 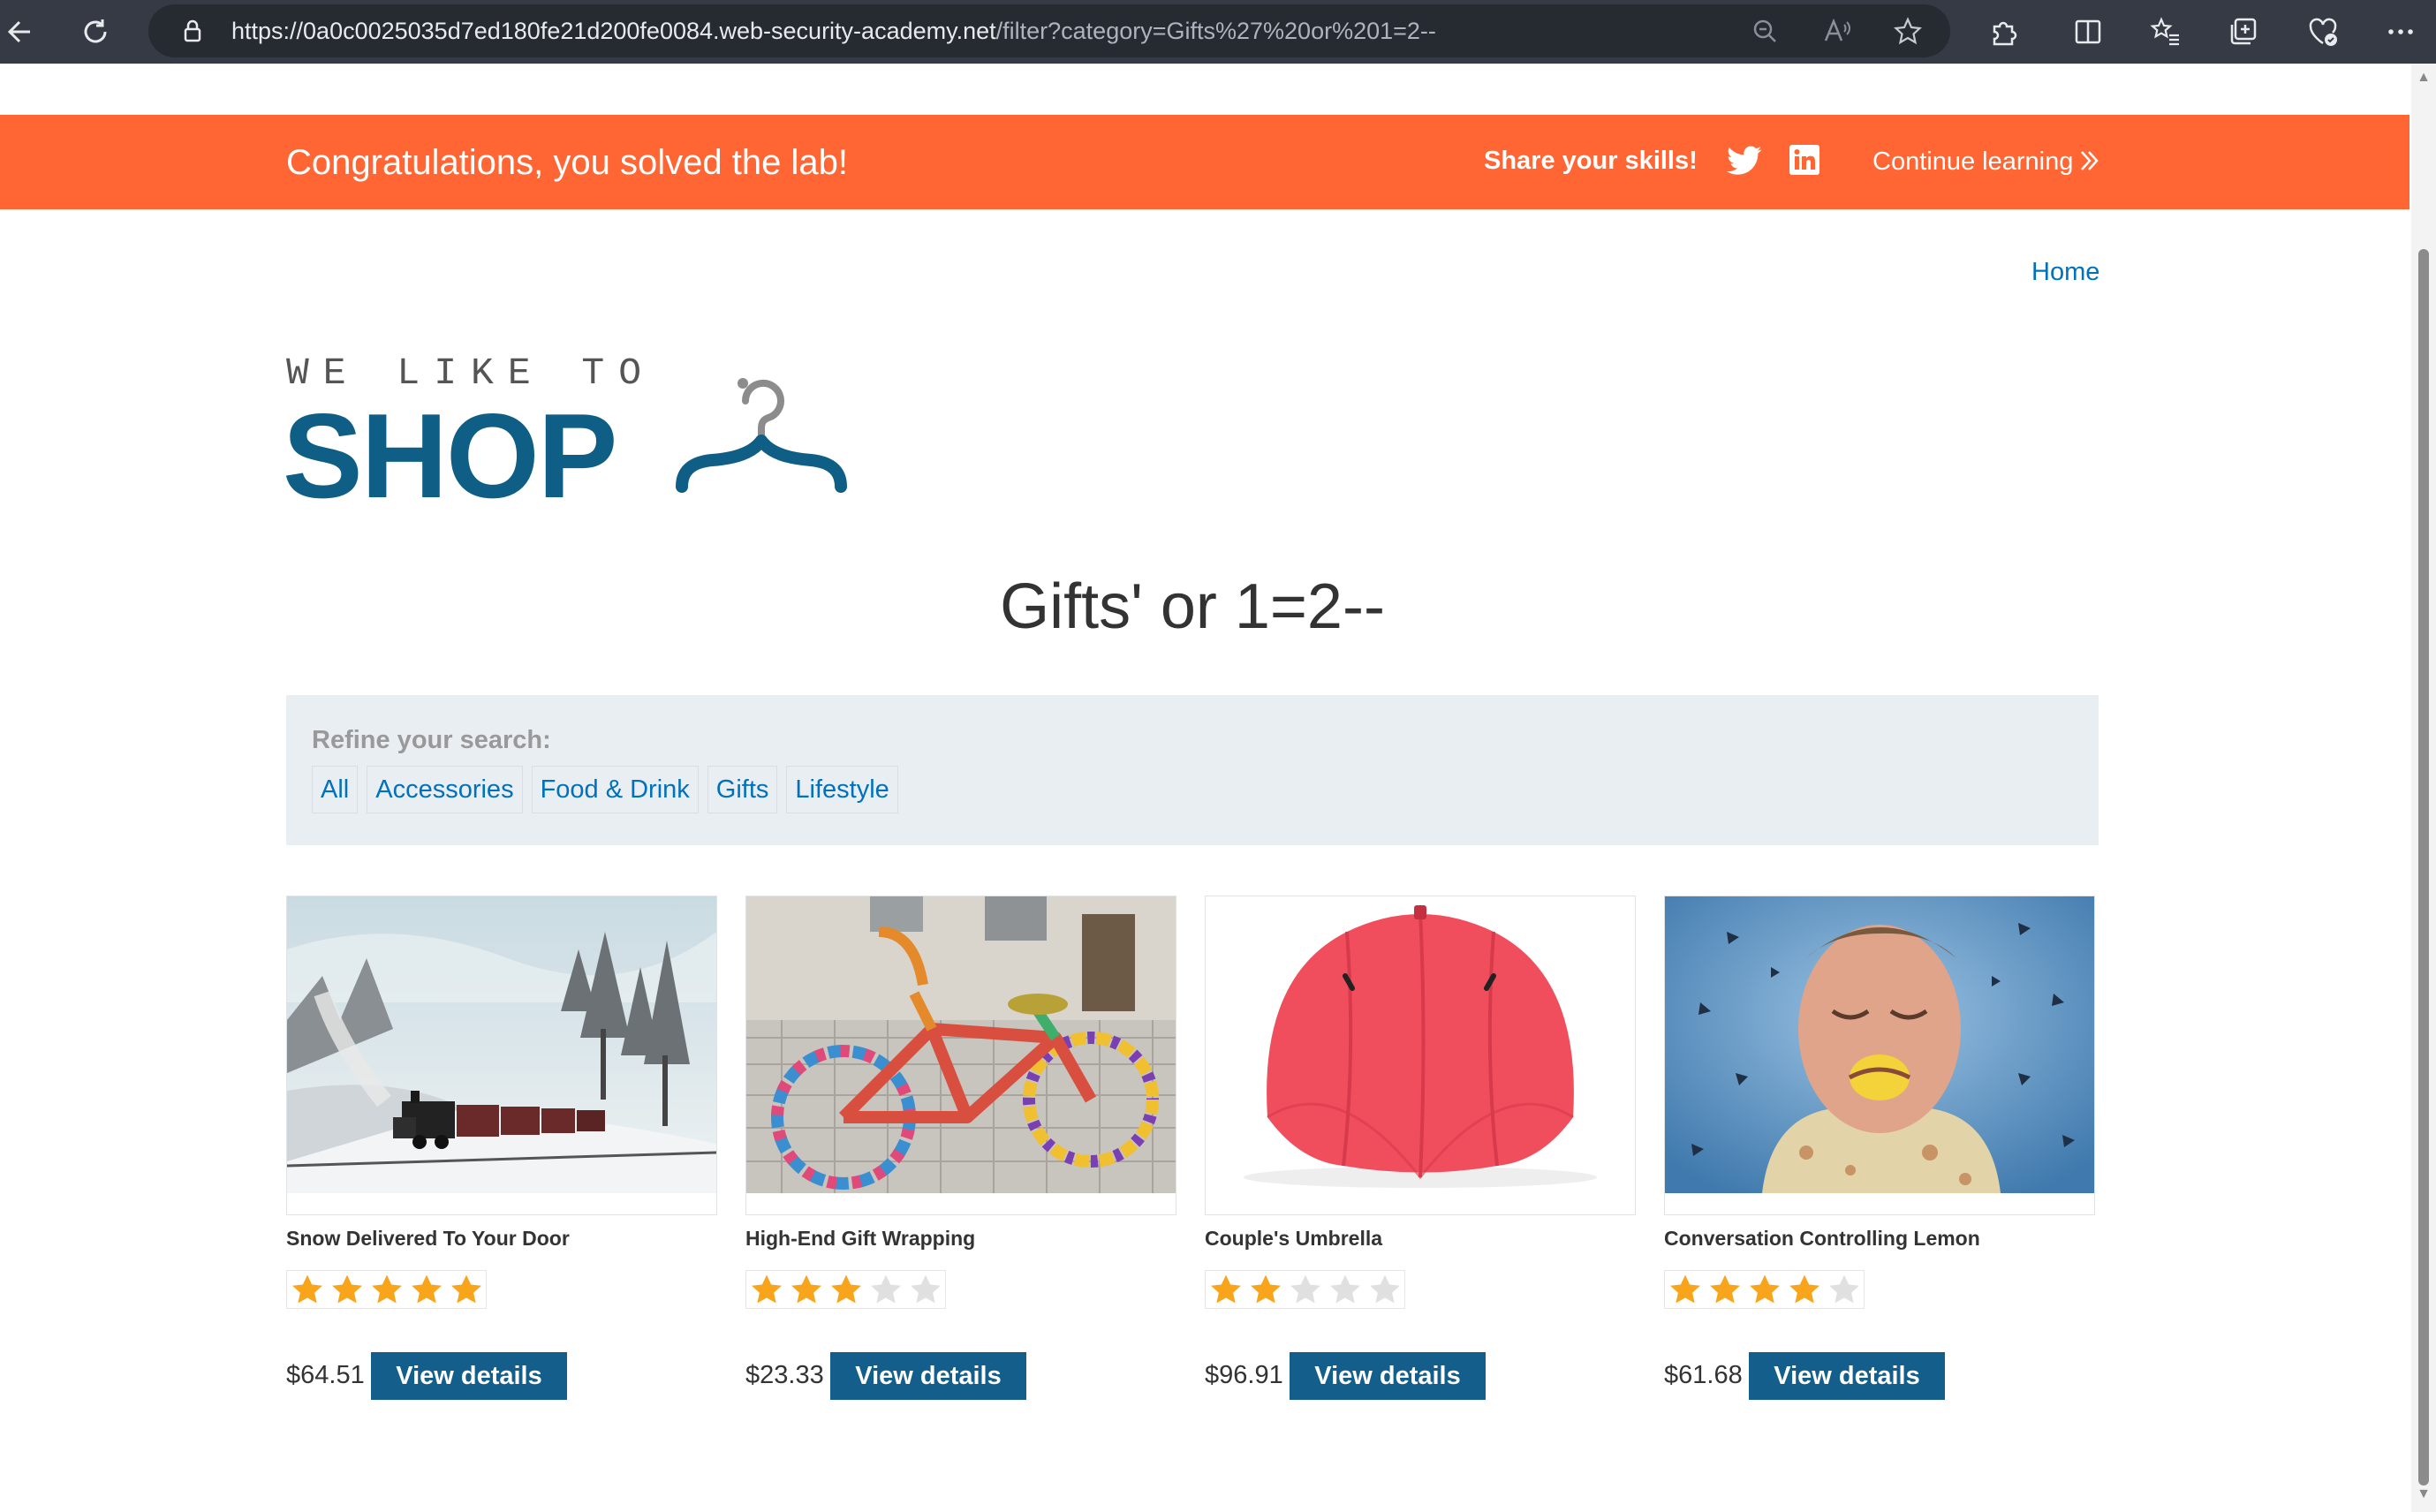 I want to click on share-label: Share your skills!, so click(x=1591, y=161).